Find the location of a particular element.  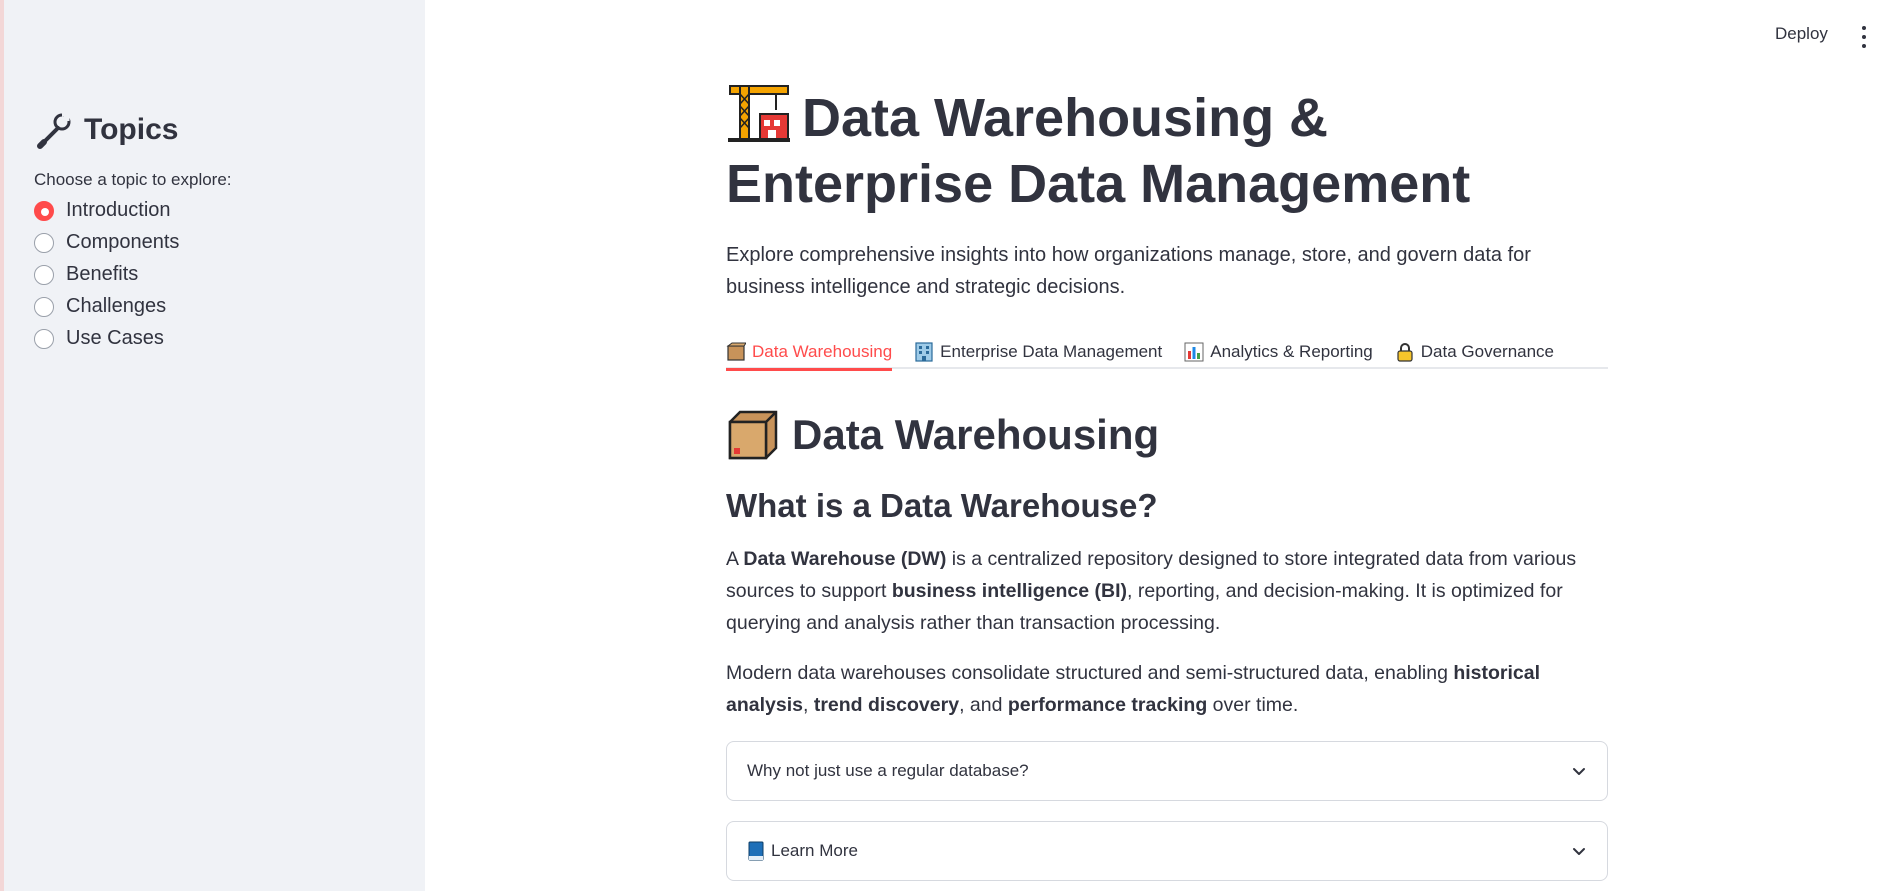

main-menu-icon is located at coordinates (1864, 37).